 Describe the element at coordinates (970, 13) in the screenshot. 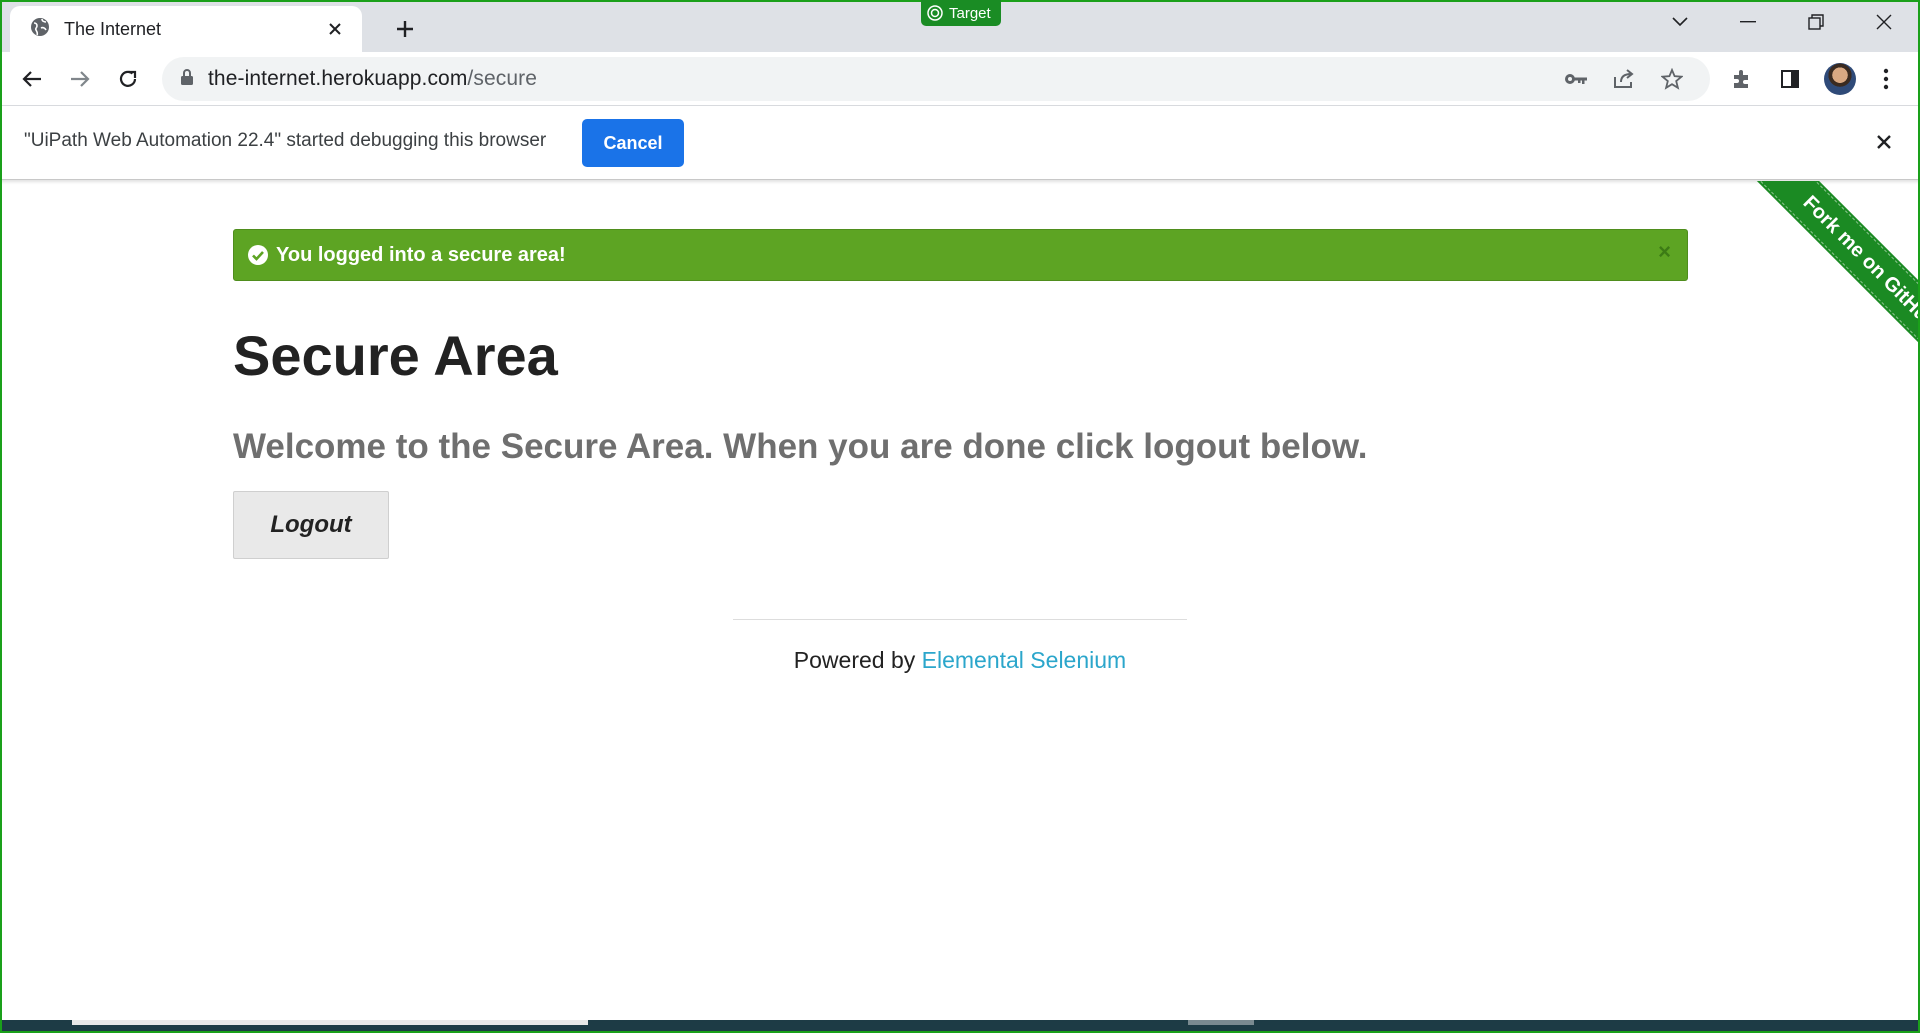

I see `target-badge-label: Target` at that location.